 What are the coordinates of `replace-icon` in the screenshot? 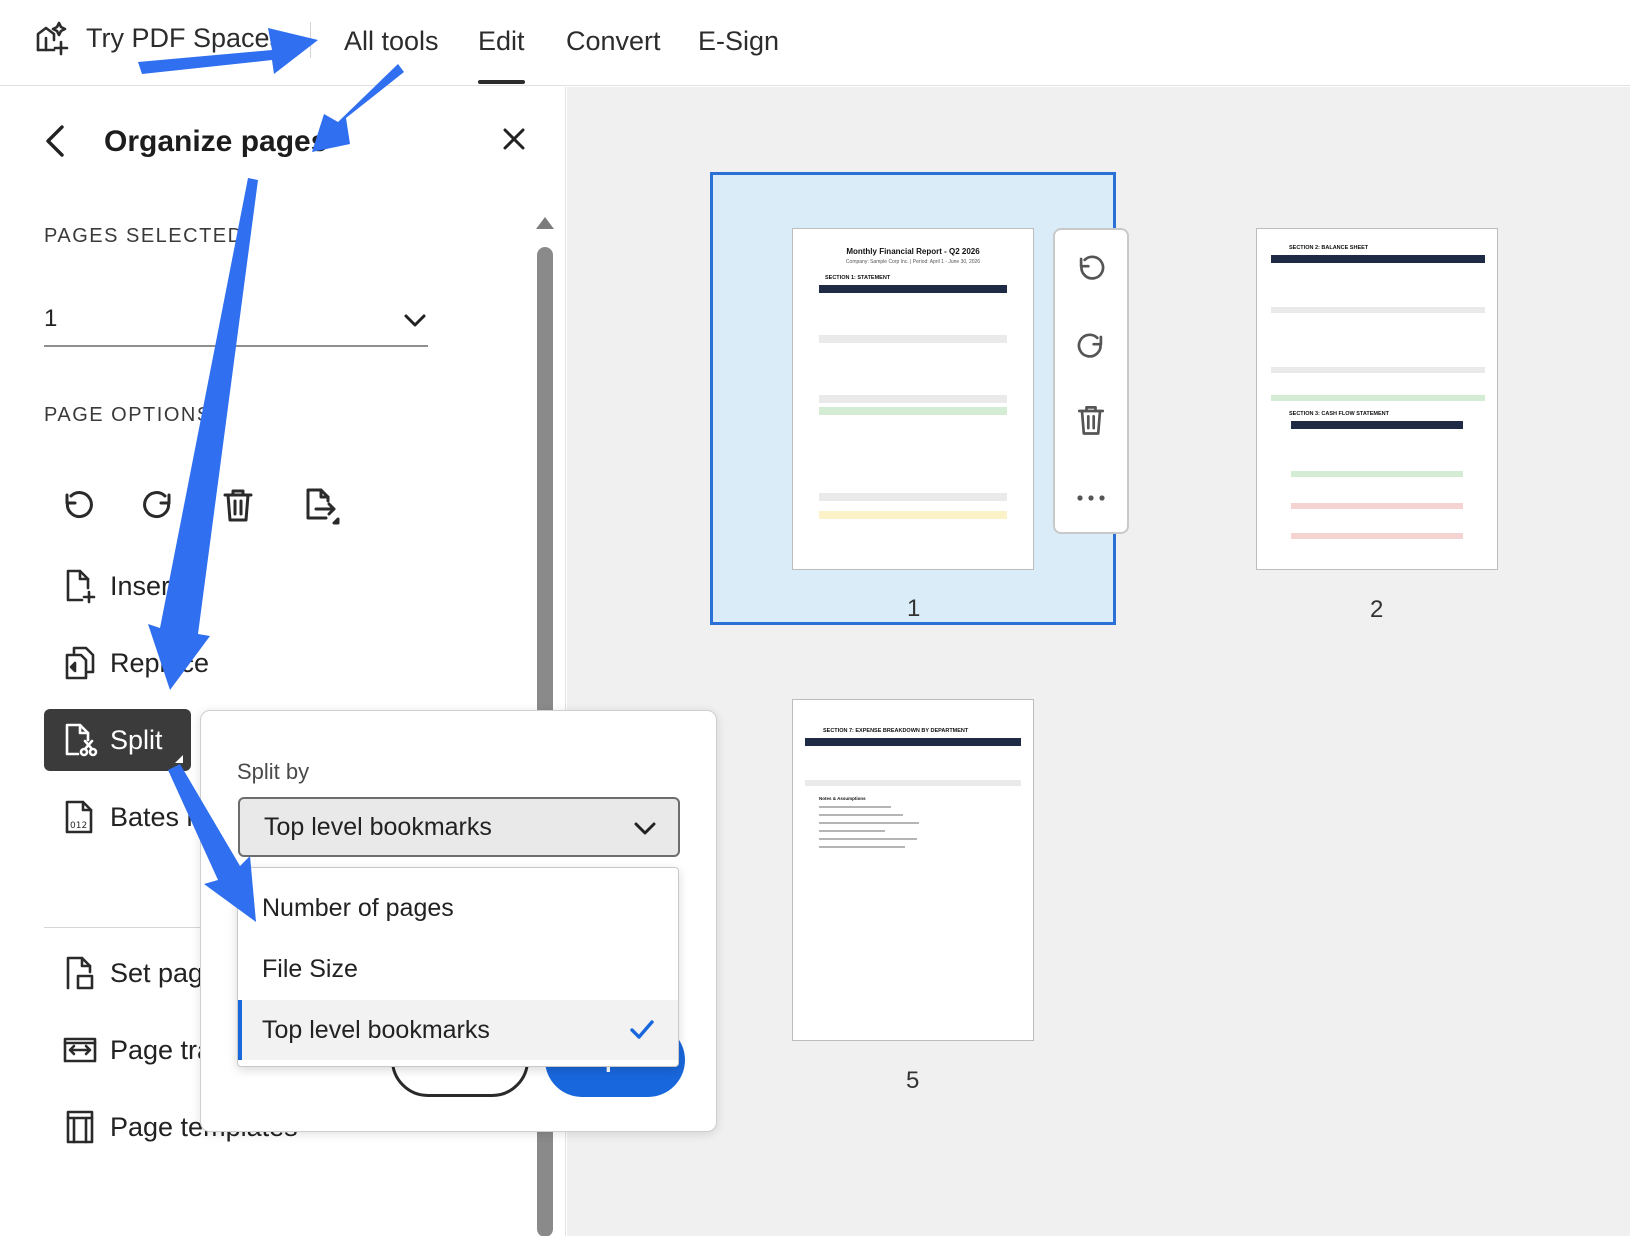 It's located at (80, 663).